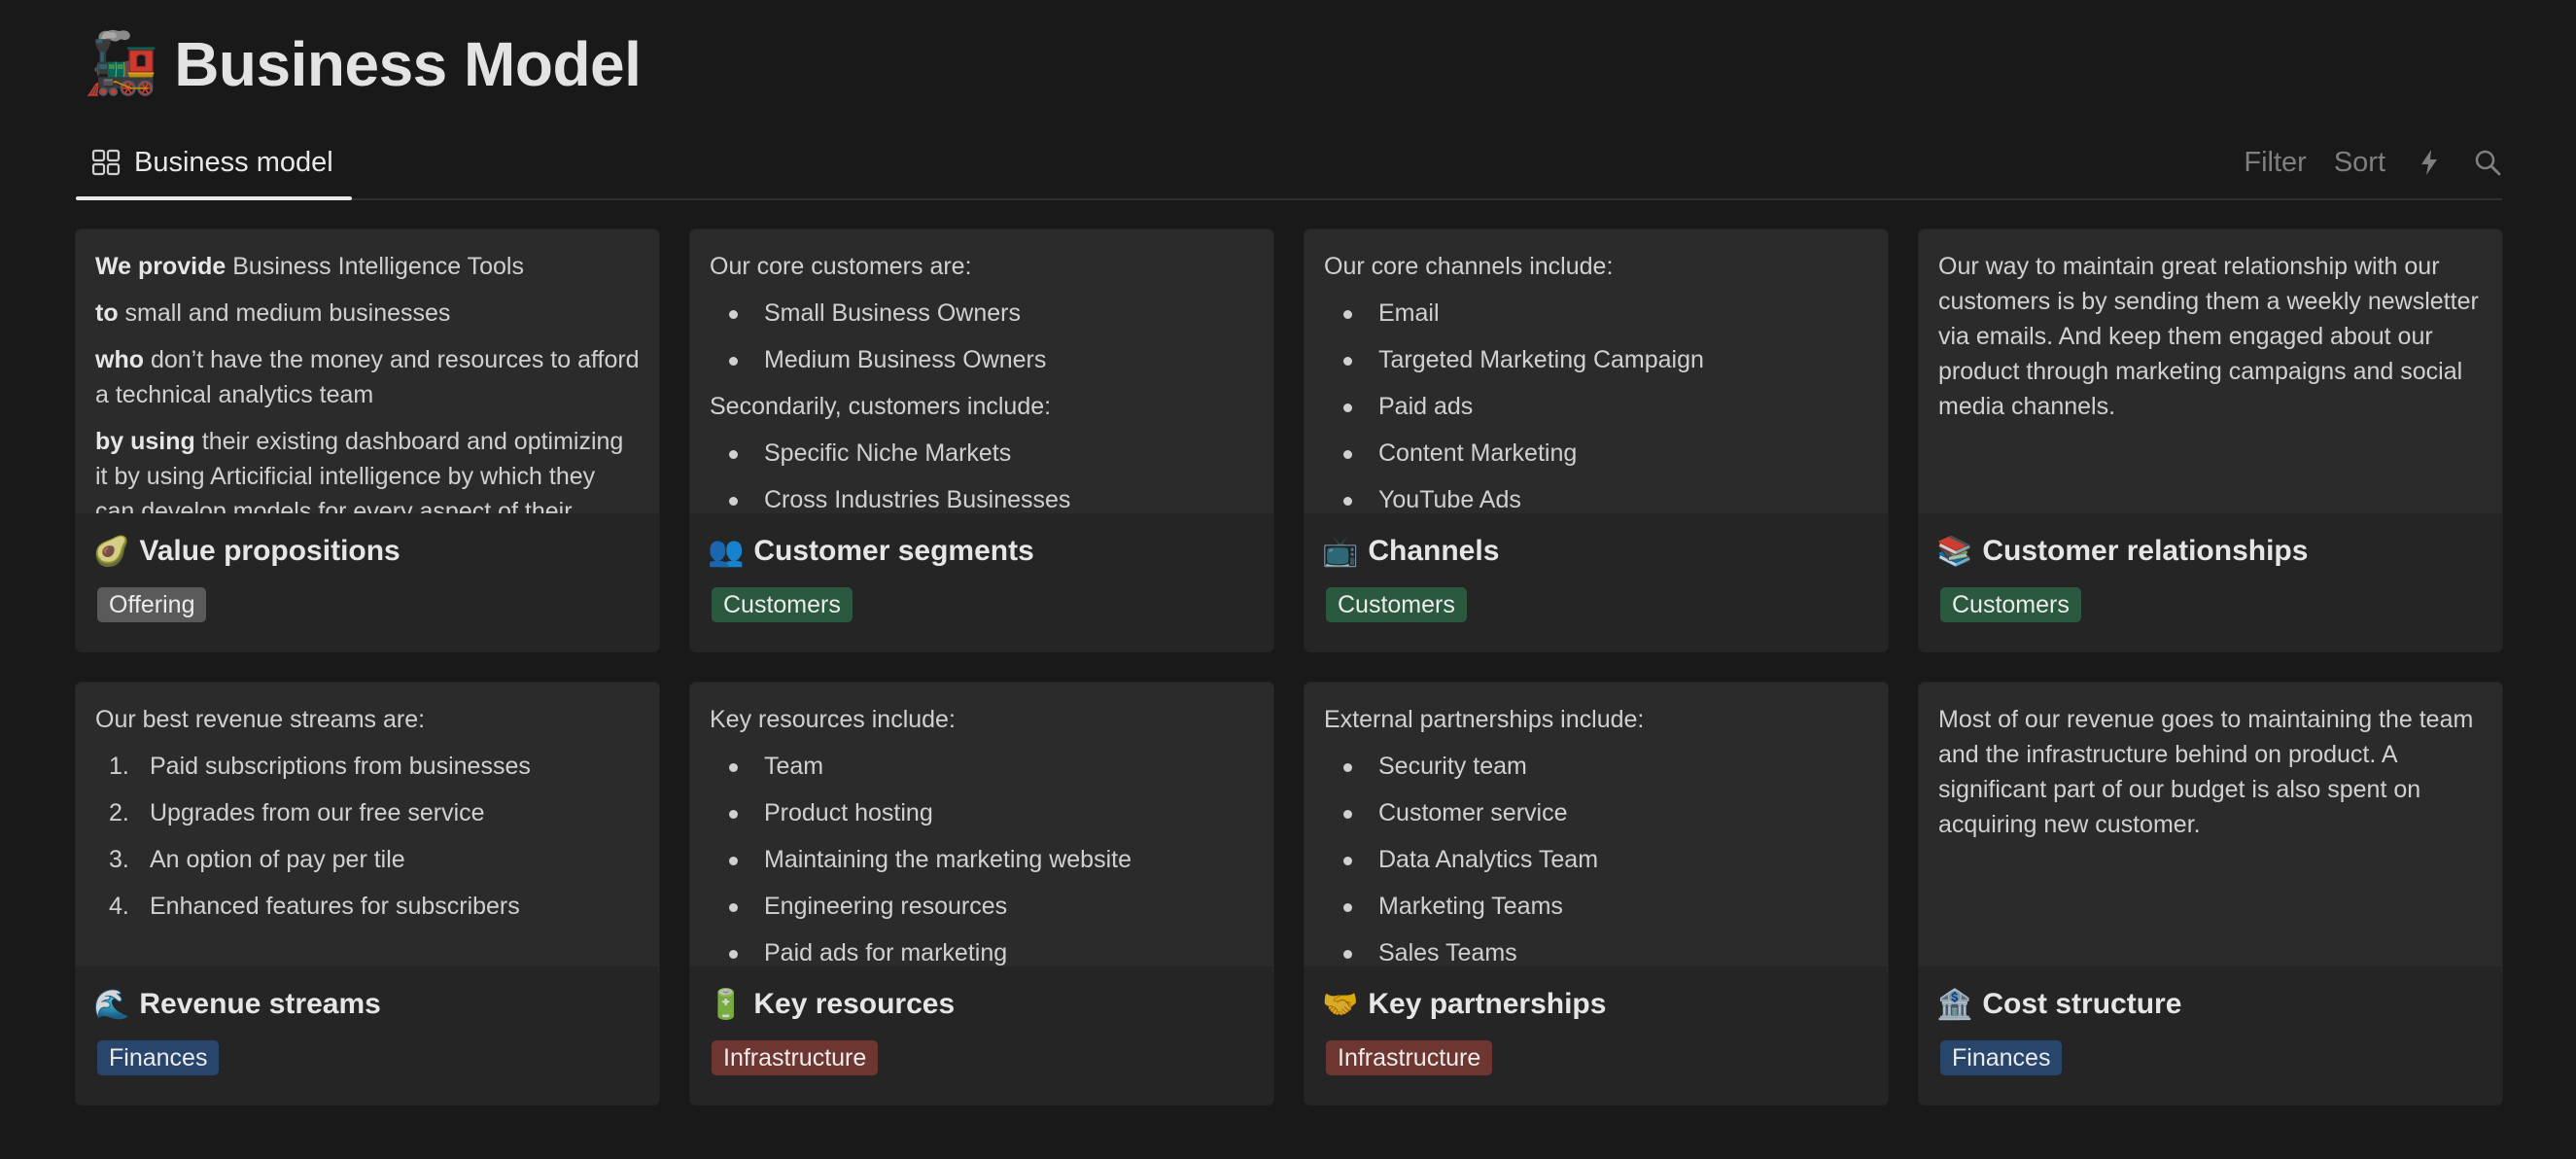 The width and height of the screenshot is (2576, 1159). Describe the element at coordinates (1487, 1004) in the screenshot. I see `card-name: Key partnerships` at that location.